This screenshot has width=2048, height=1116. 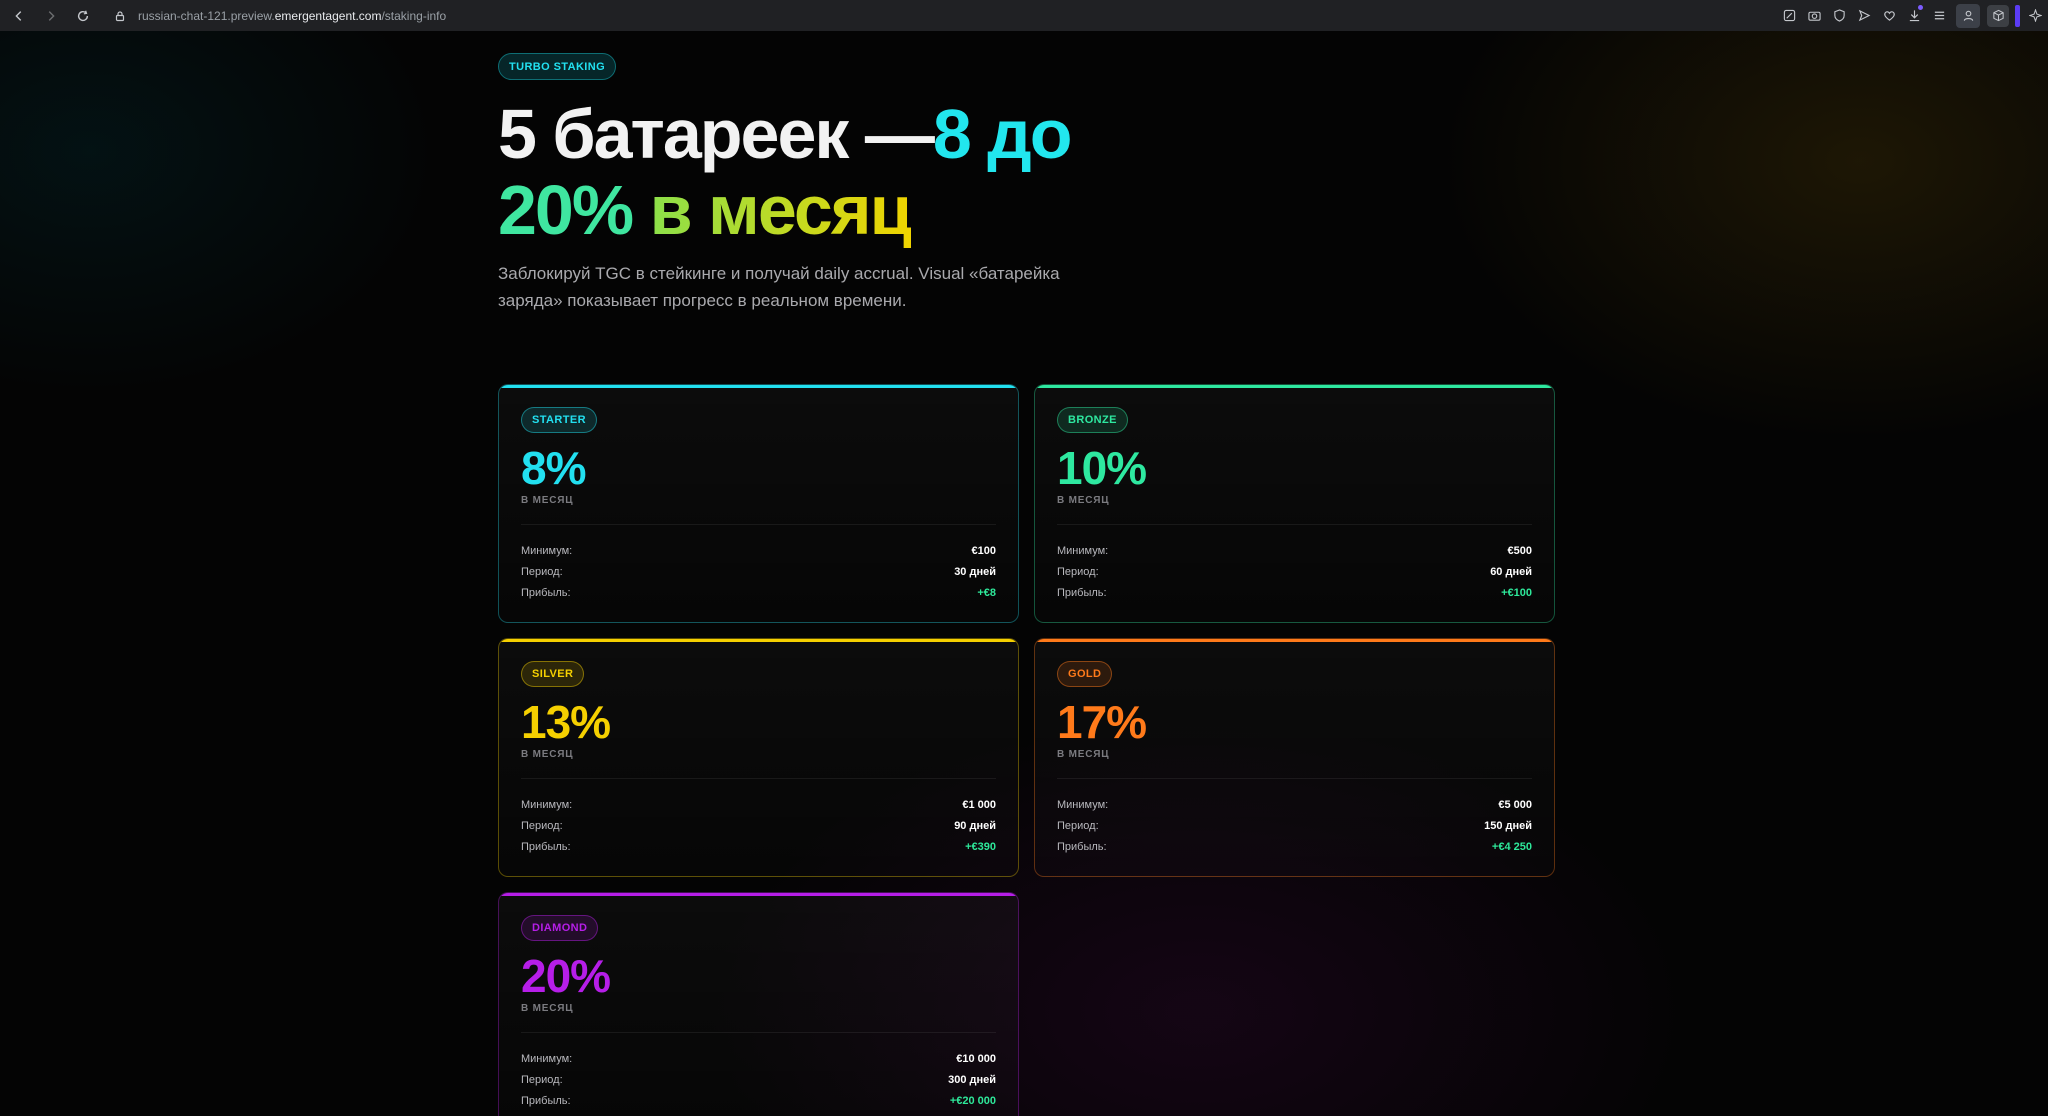 What do you see at coordinates (976, 1058) in the screenshot?
I see `min-value: €10 000` at bounding box center [976, 1058].